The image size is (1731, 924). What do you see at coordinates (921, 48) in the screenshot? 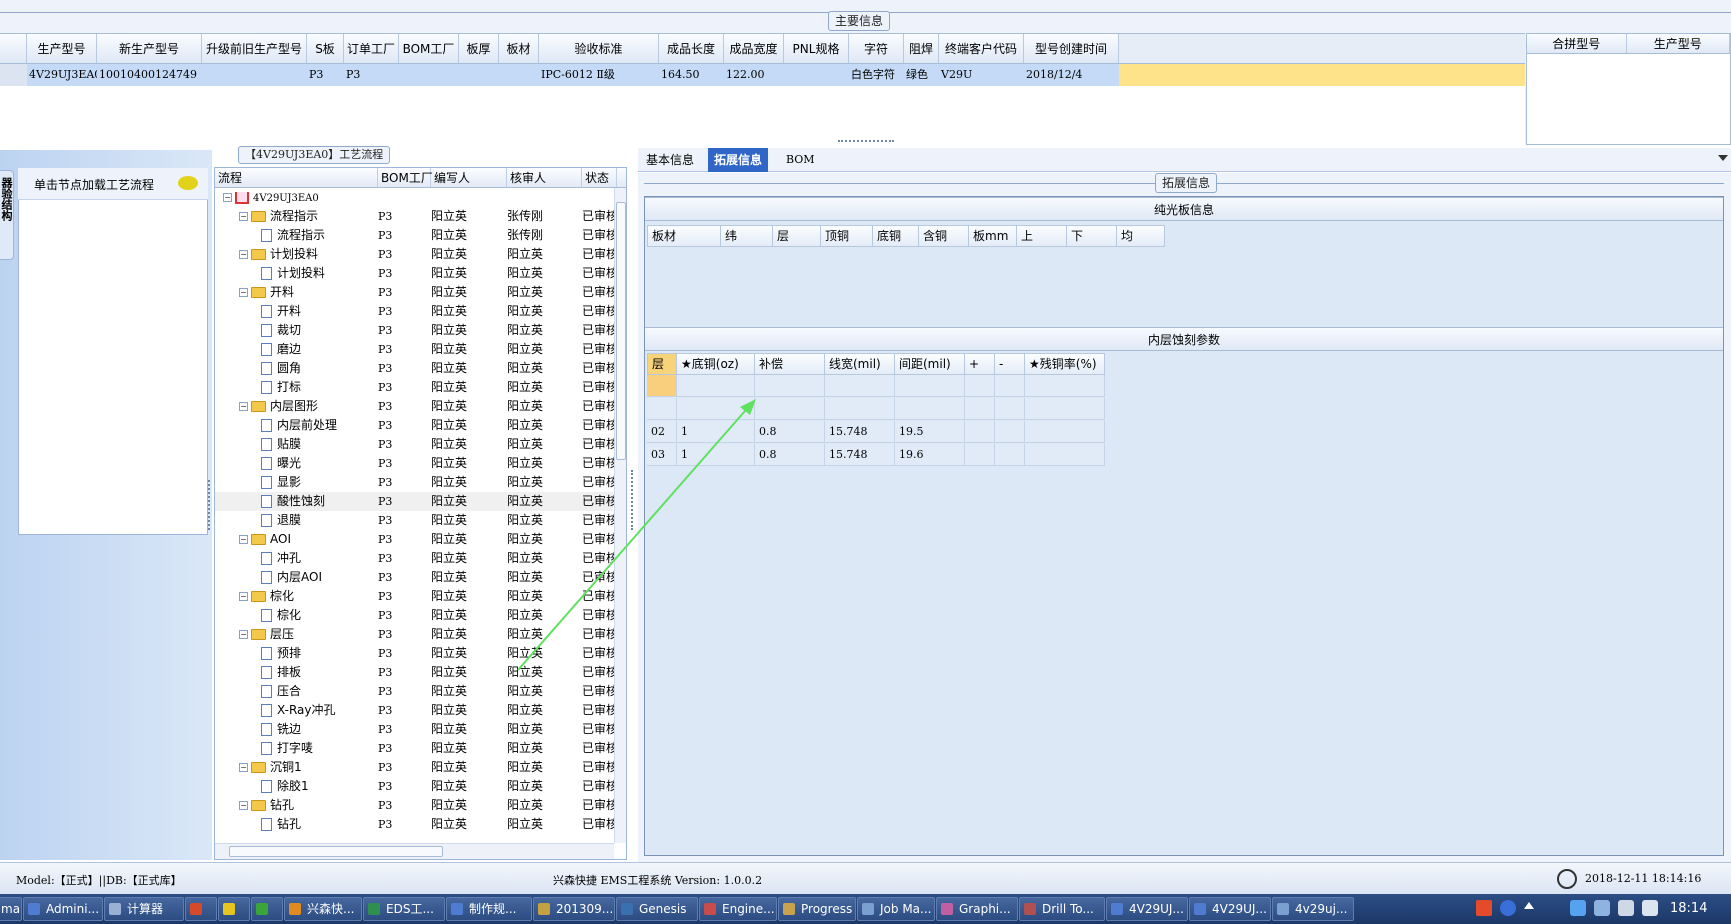
I see `main-col-header: 阻焊` at bounding box center [921, 48].